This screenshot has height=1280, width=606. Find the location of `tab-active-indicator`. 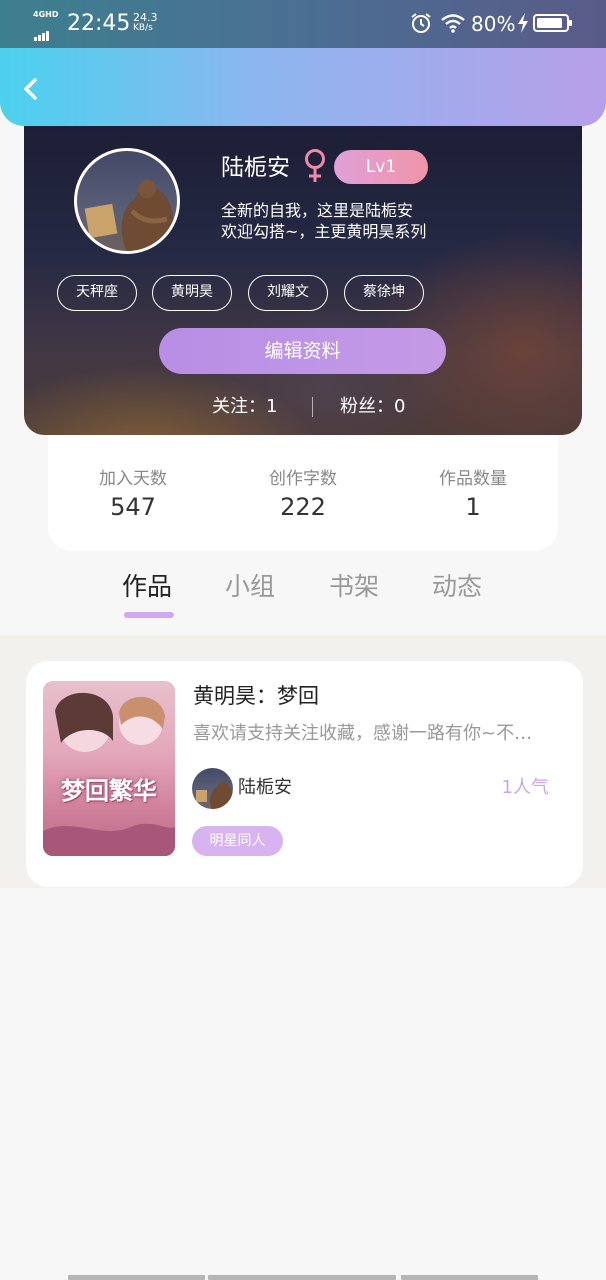

tab-active-indicator is located at coordinates (149, 615).